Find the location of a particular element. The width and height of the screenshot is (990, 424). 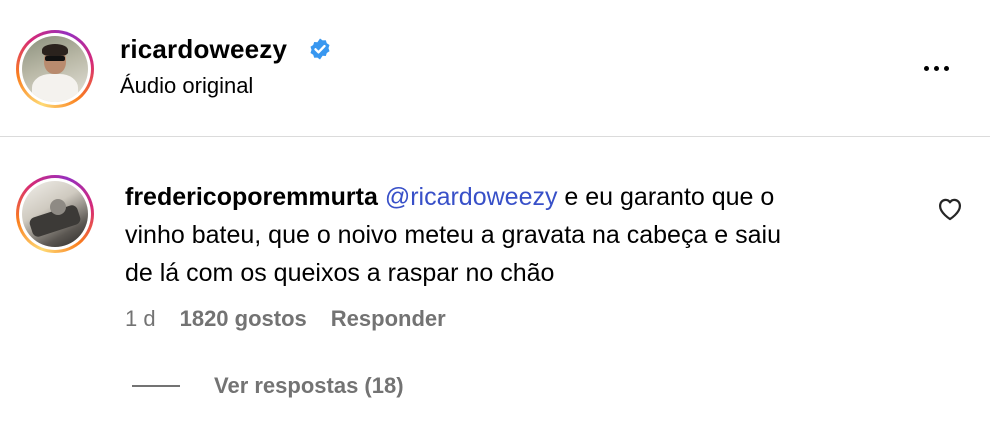

comment-body-line1: e eu garanto que o is located at coordinates (666, 197).